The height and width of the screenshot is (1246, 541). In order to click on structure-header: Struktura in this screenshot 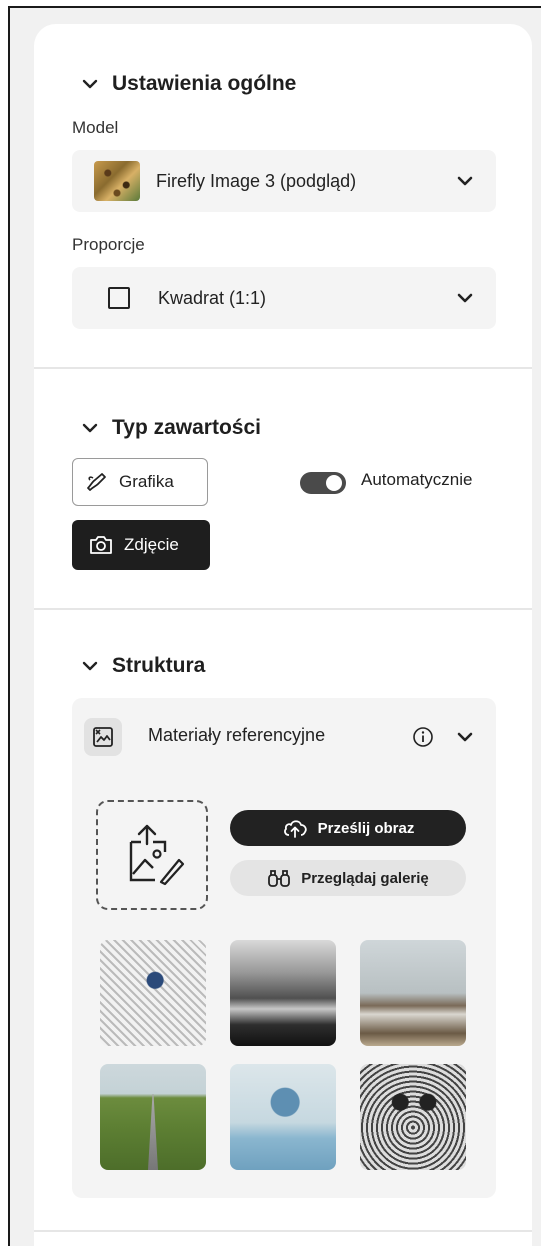, I will do `click(142, 666)`.